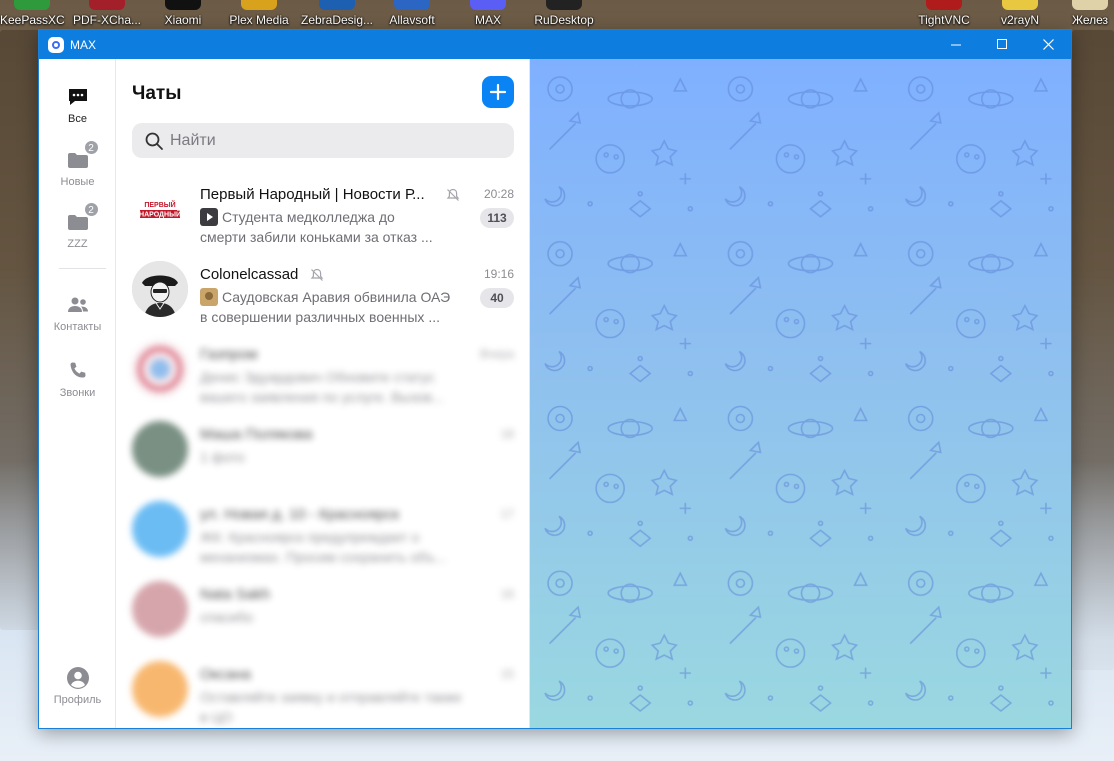  Describe the element at coordinates (77, 182) in the screenshot. I see `rail-item-label: Новые` at that location.